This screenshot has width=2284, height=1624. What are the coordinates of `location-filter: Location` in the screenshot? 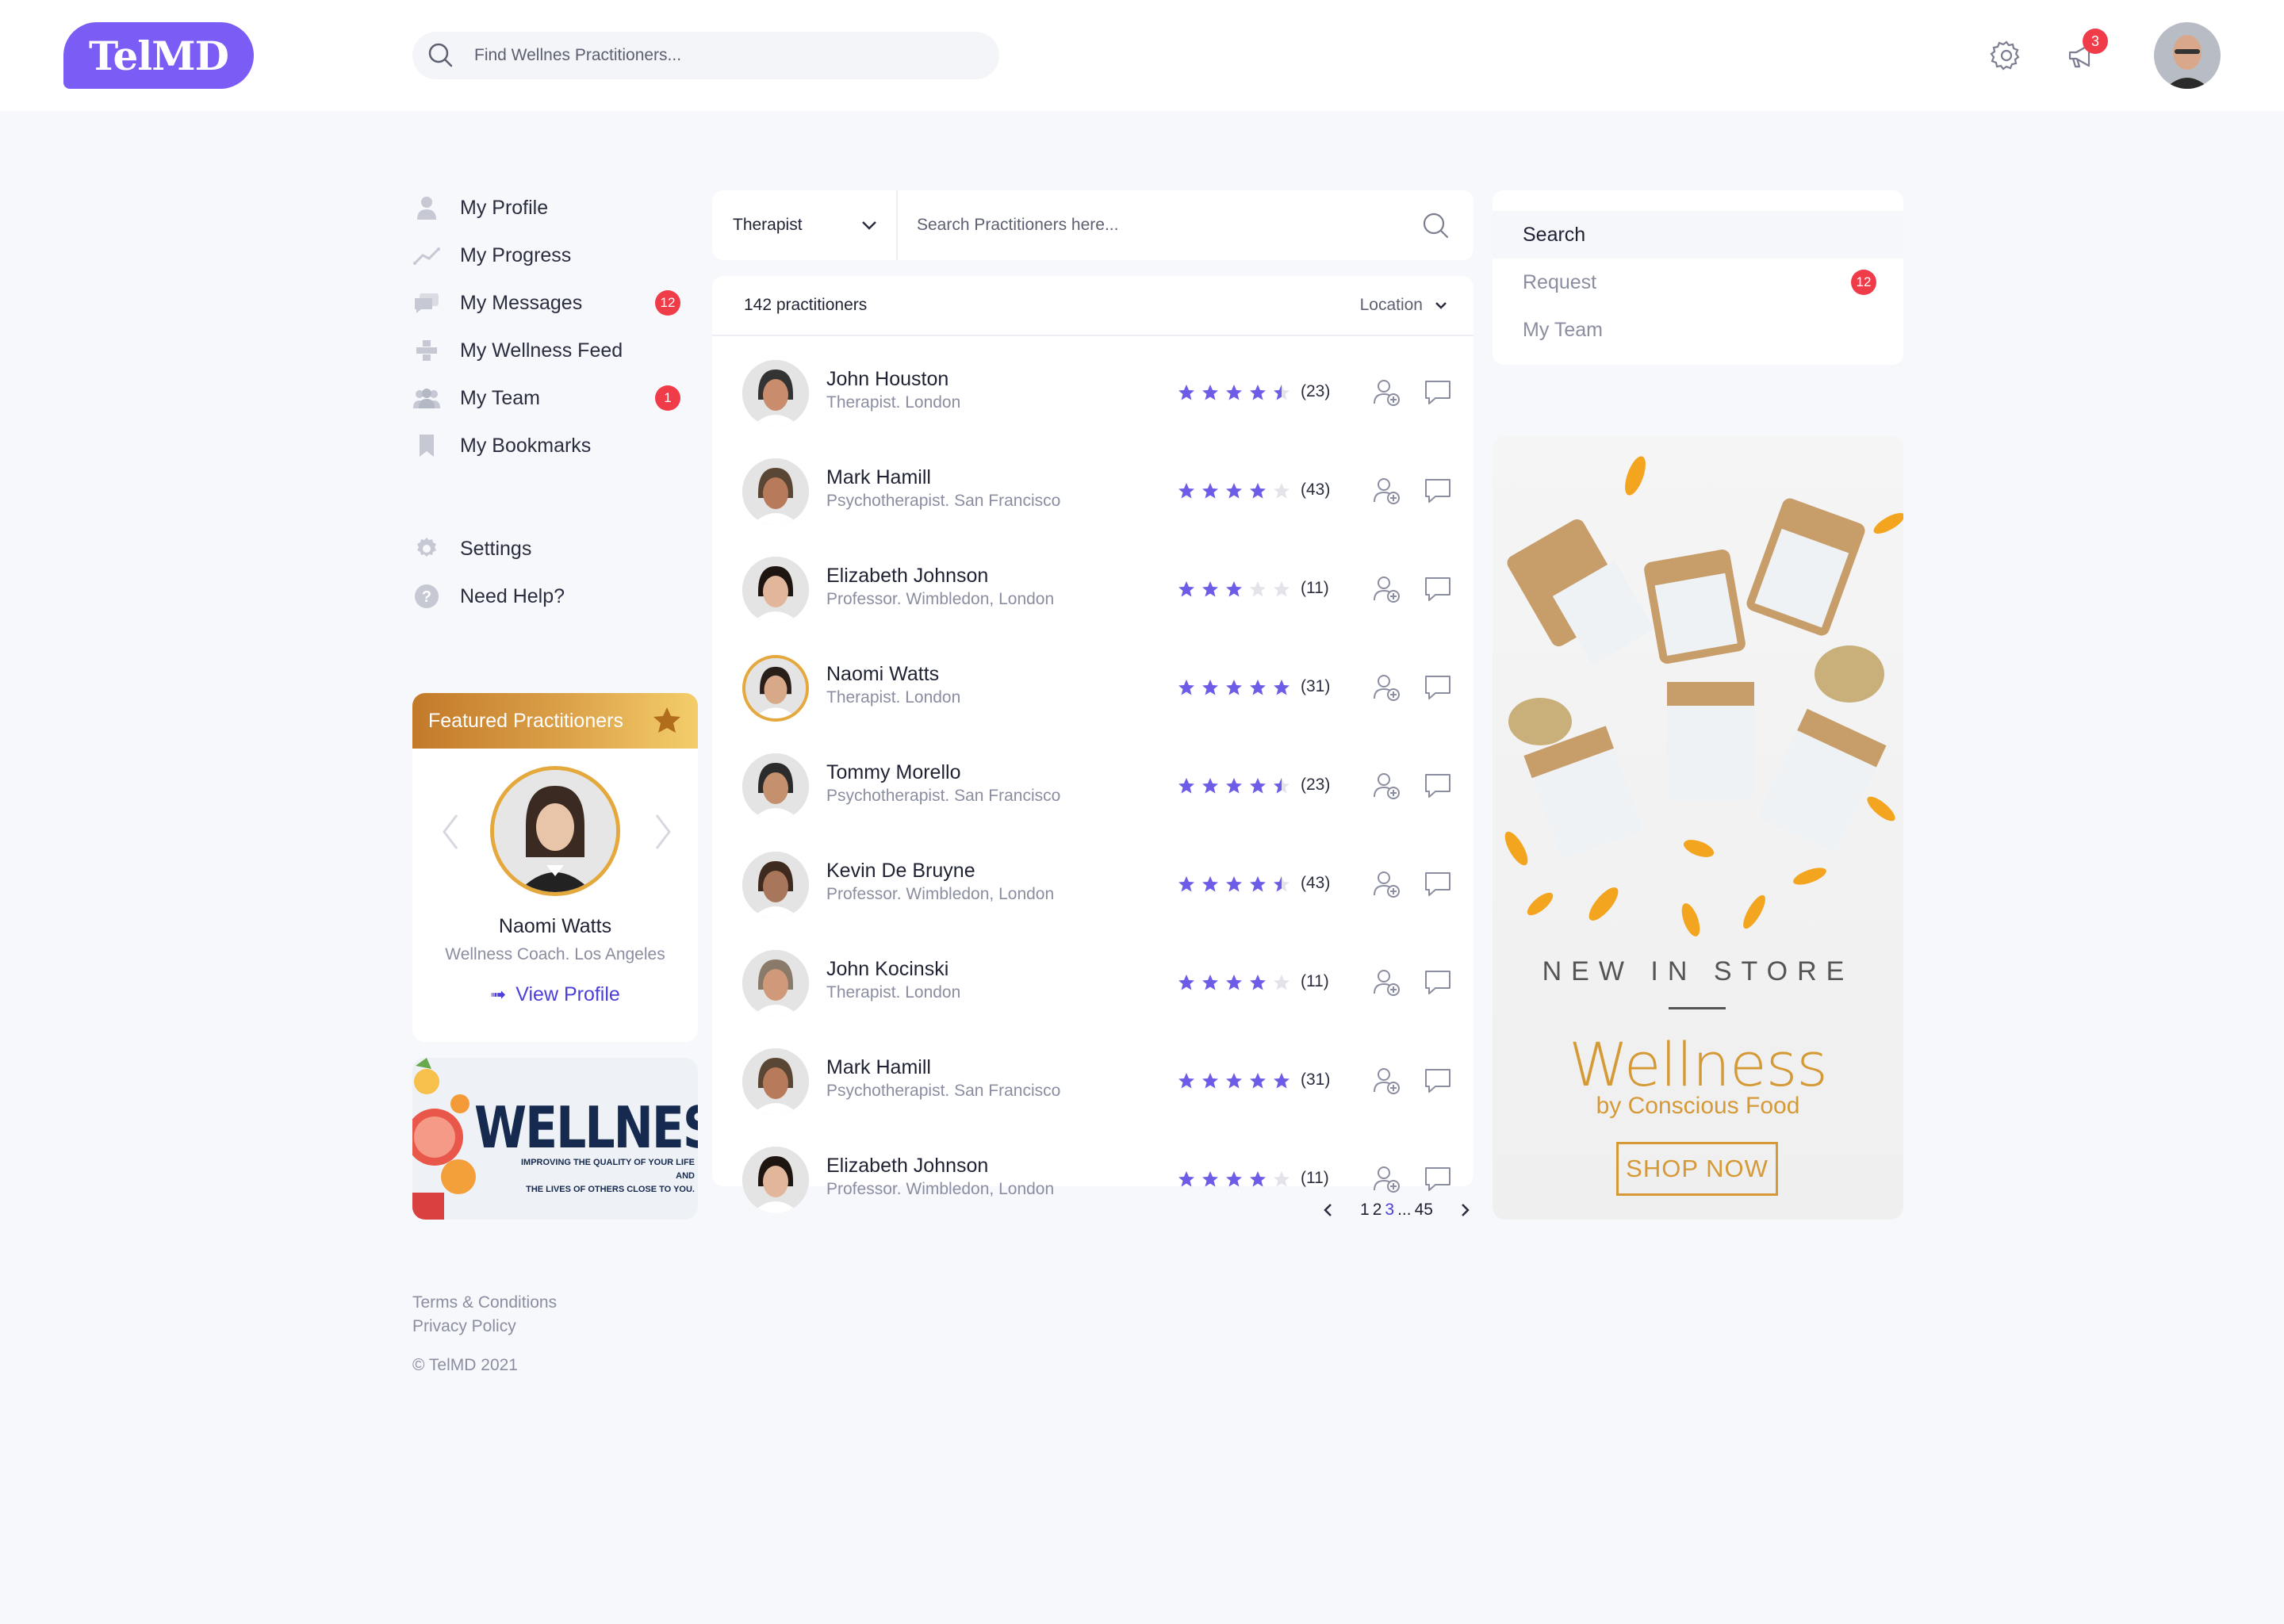 It's located at (1405, 305).